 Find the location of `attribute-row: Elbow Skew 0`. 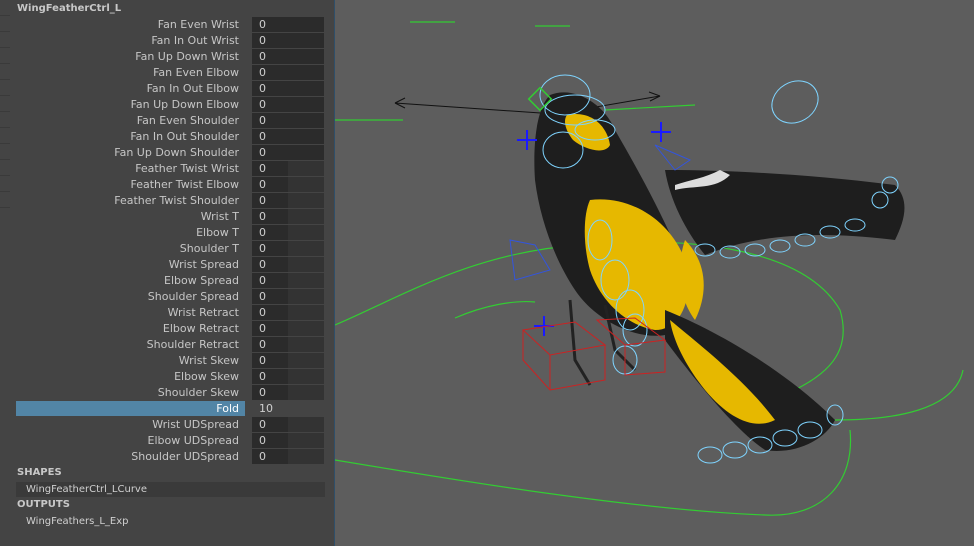

attribute-row: Elbow Skew 0 is located at coordinates (170, 377).